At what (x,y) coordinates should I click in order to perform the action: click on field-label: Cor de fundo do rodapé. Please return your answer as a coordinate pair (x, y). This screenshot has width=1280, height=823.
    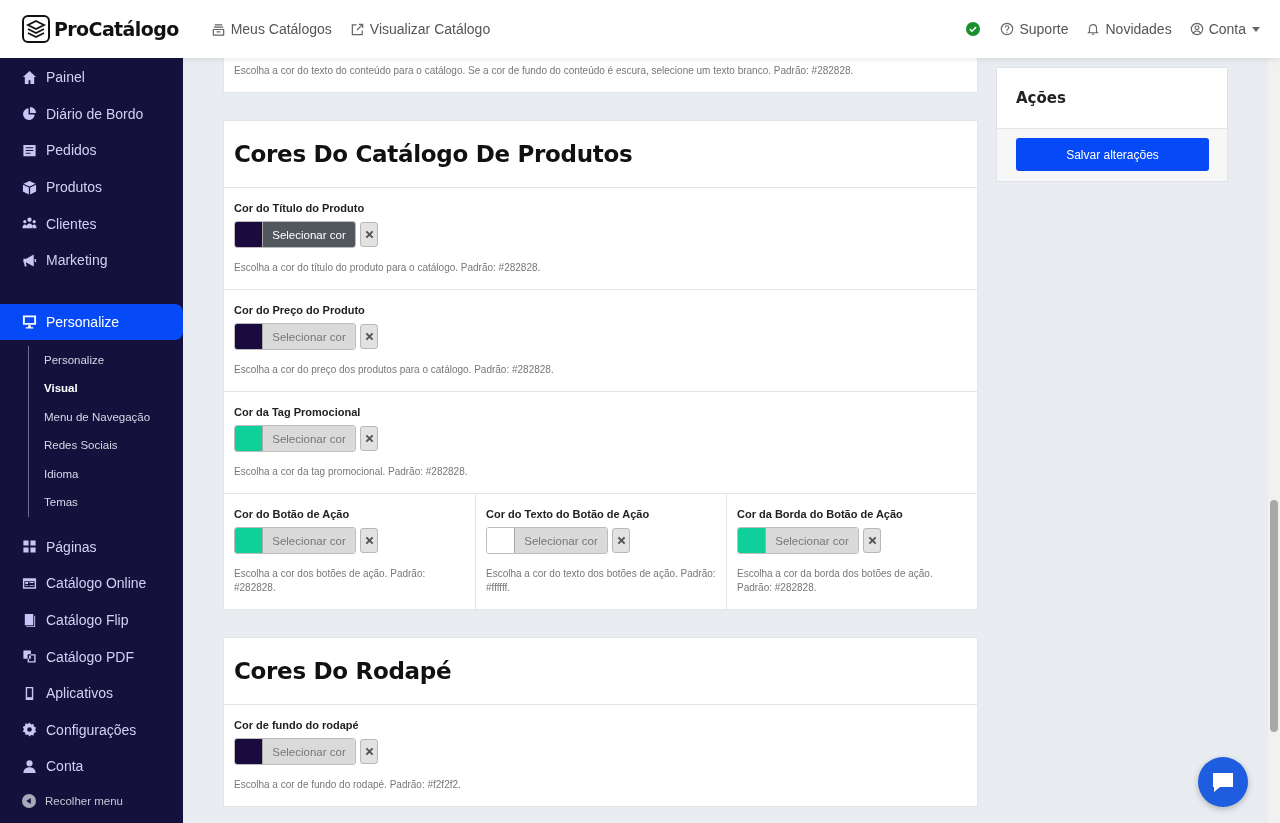
    Looking at the image, I should click on (297, 725).